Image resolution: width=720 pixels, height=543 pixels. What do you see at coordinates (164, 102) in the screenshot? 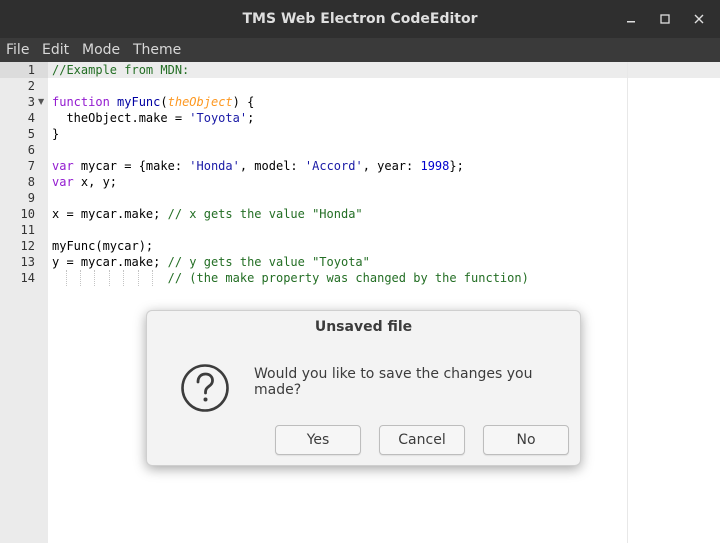
I see `code-token: (` at bounding box center [164, 102].